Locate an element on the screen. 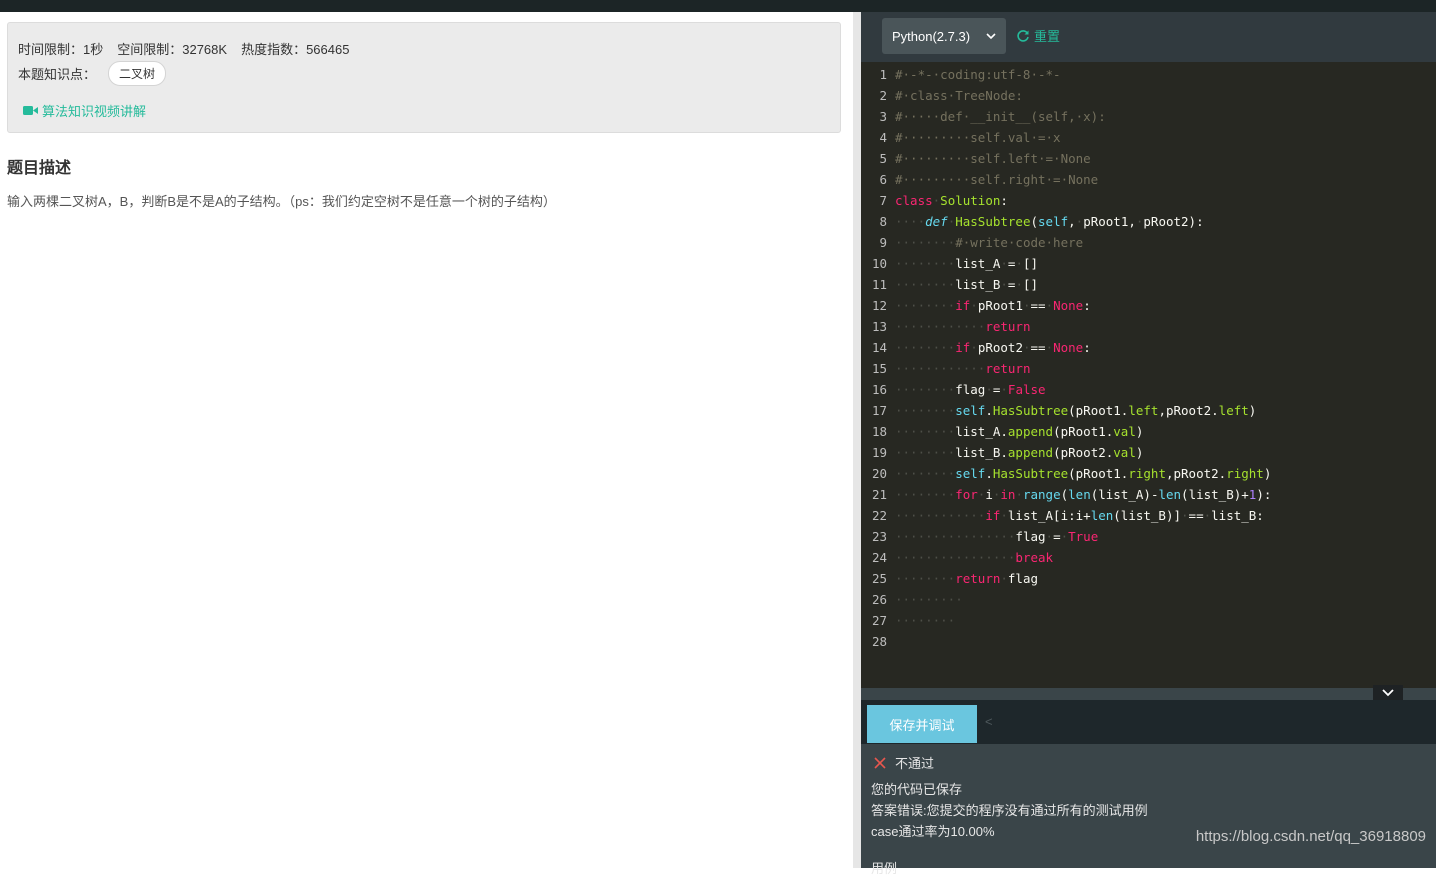  line-number: 15 is located at coordinates (879, 368).